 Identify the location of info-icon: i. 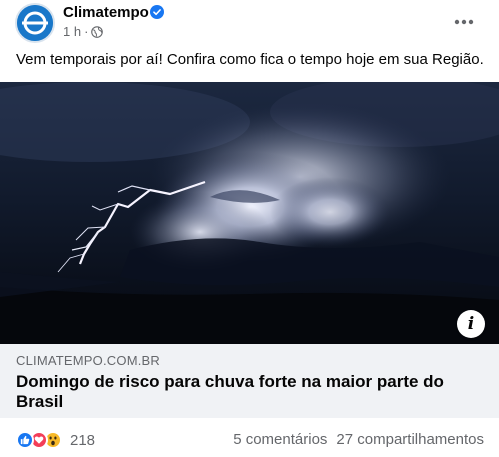
(471, 324).